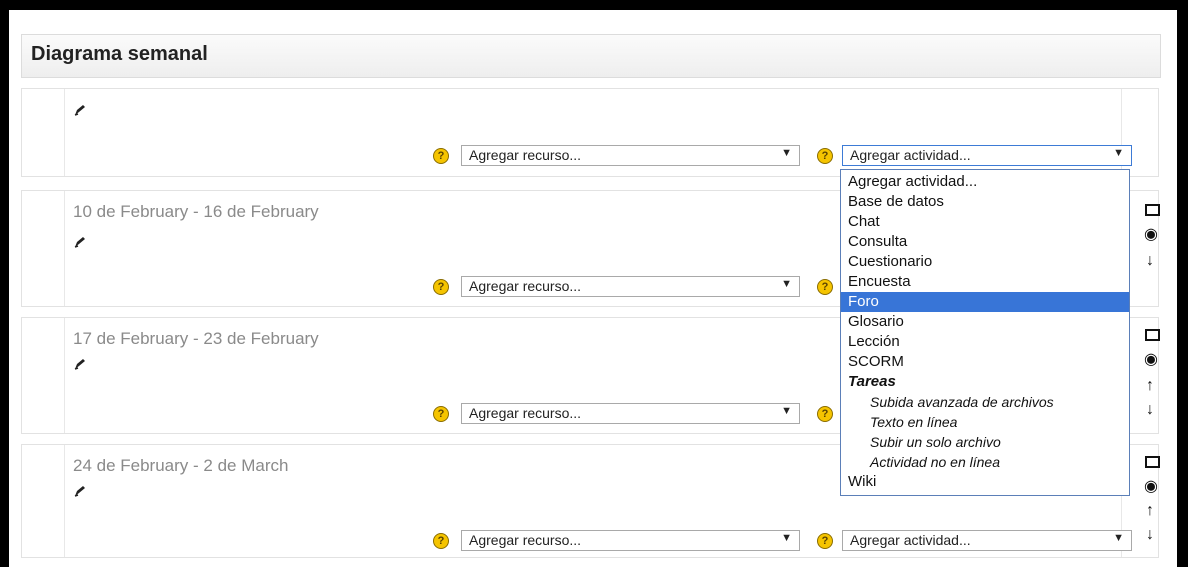  I want to click on dropdown-option: Lección, so click(985, 342).